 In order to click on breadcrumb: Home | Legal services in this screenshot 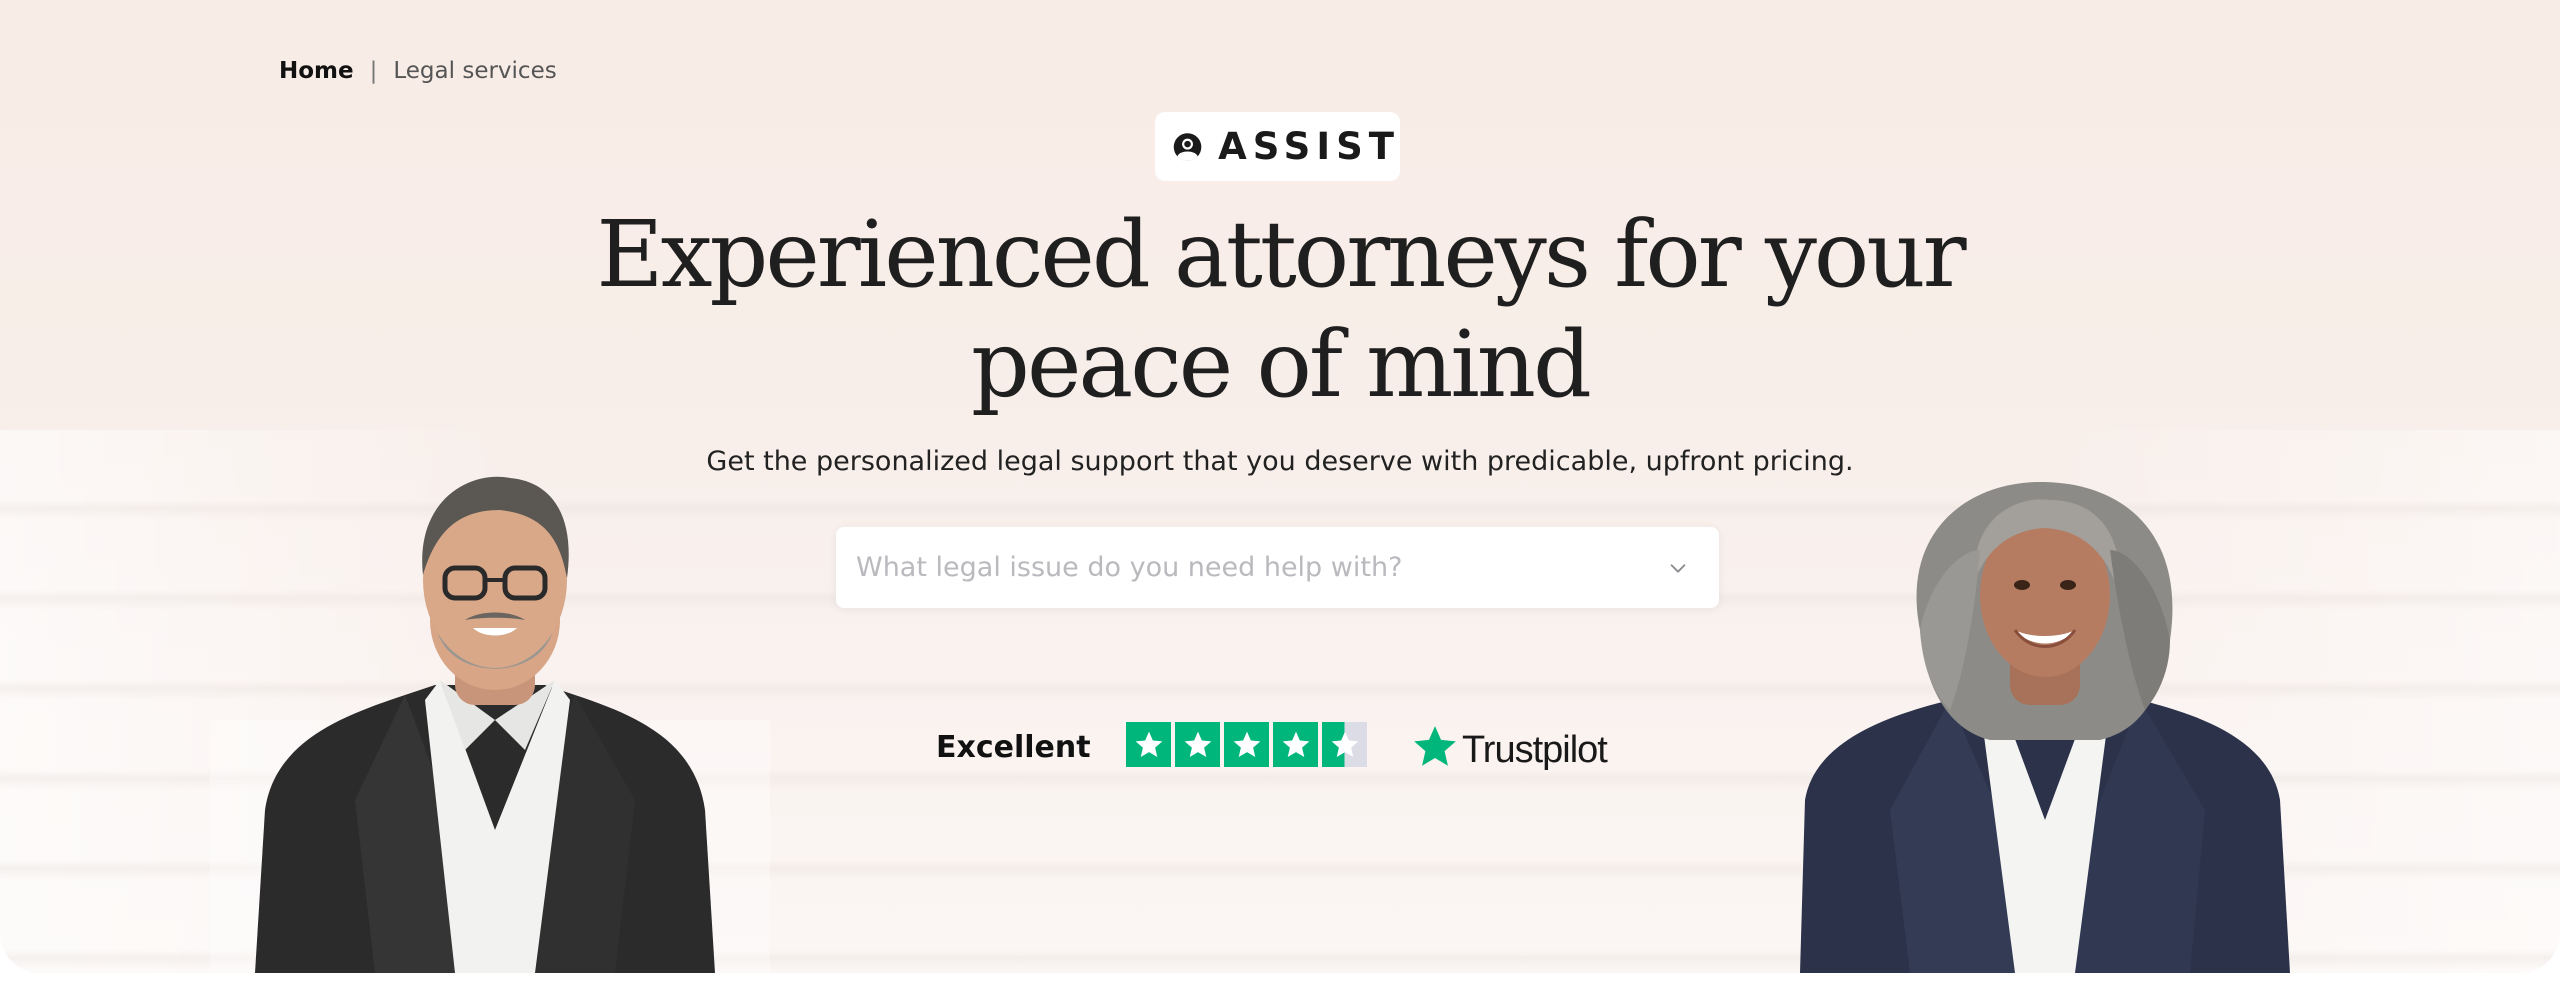, I will do `click(418, 71)`.